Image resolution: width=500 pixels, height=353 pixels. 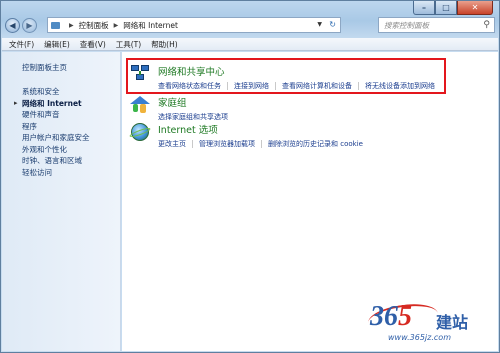 I want to click on control-panel-icon, so click(x=55, y=25).